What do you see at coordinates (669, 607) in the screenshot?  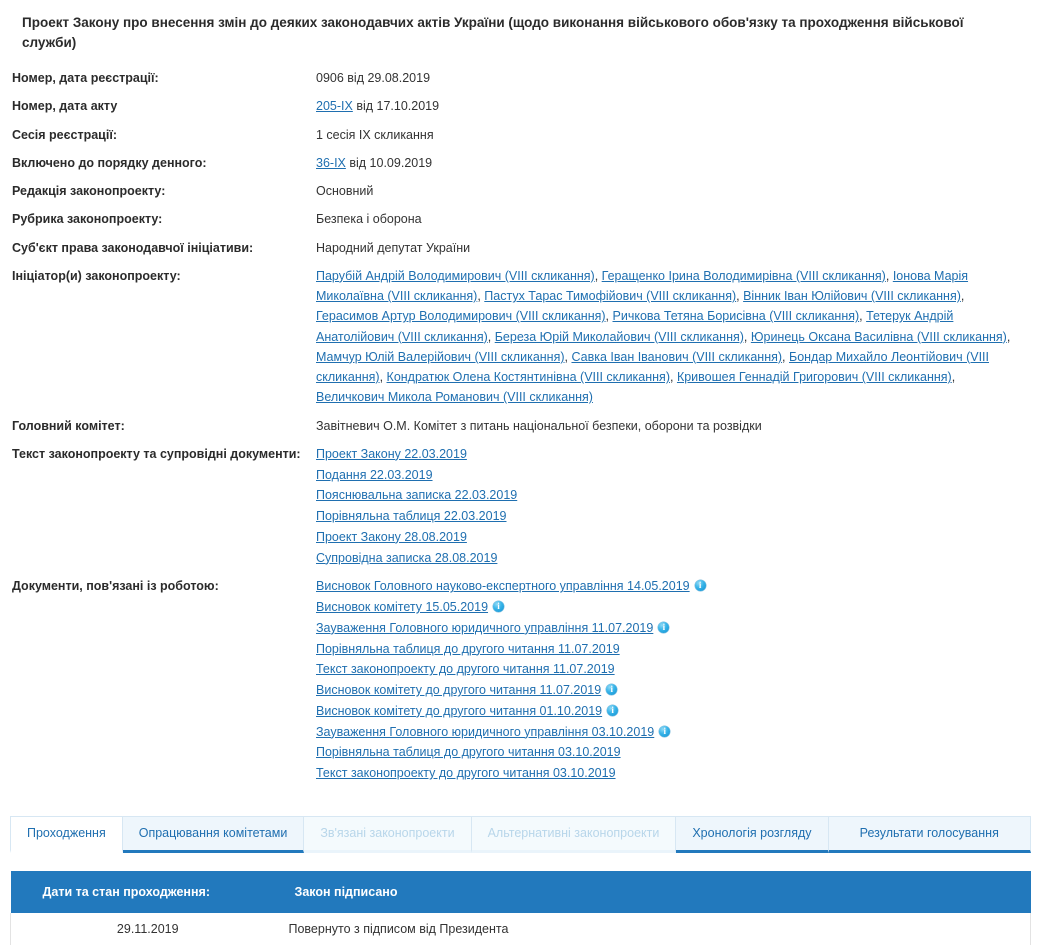 I see `related-document-row: Висновок комітету 15.05.2019` at bounding box center [669, 607].